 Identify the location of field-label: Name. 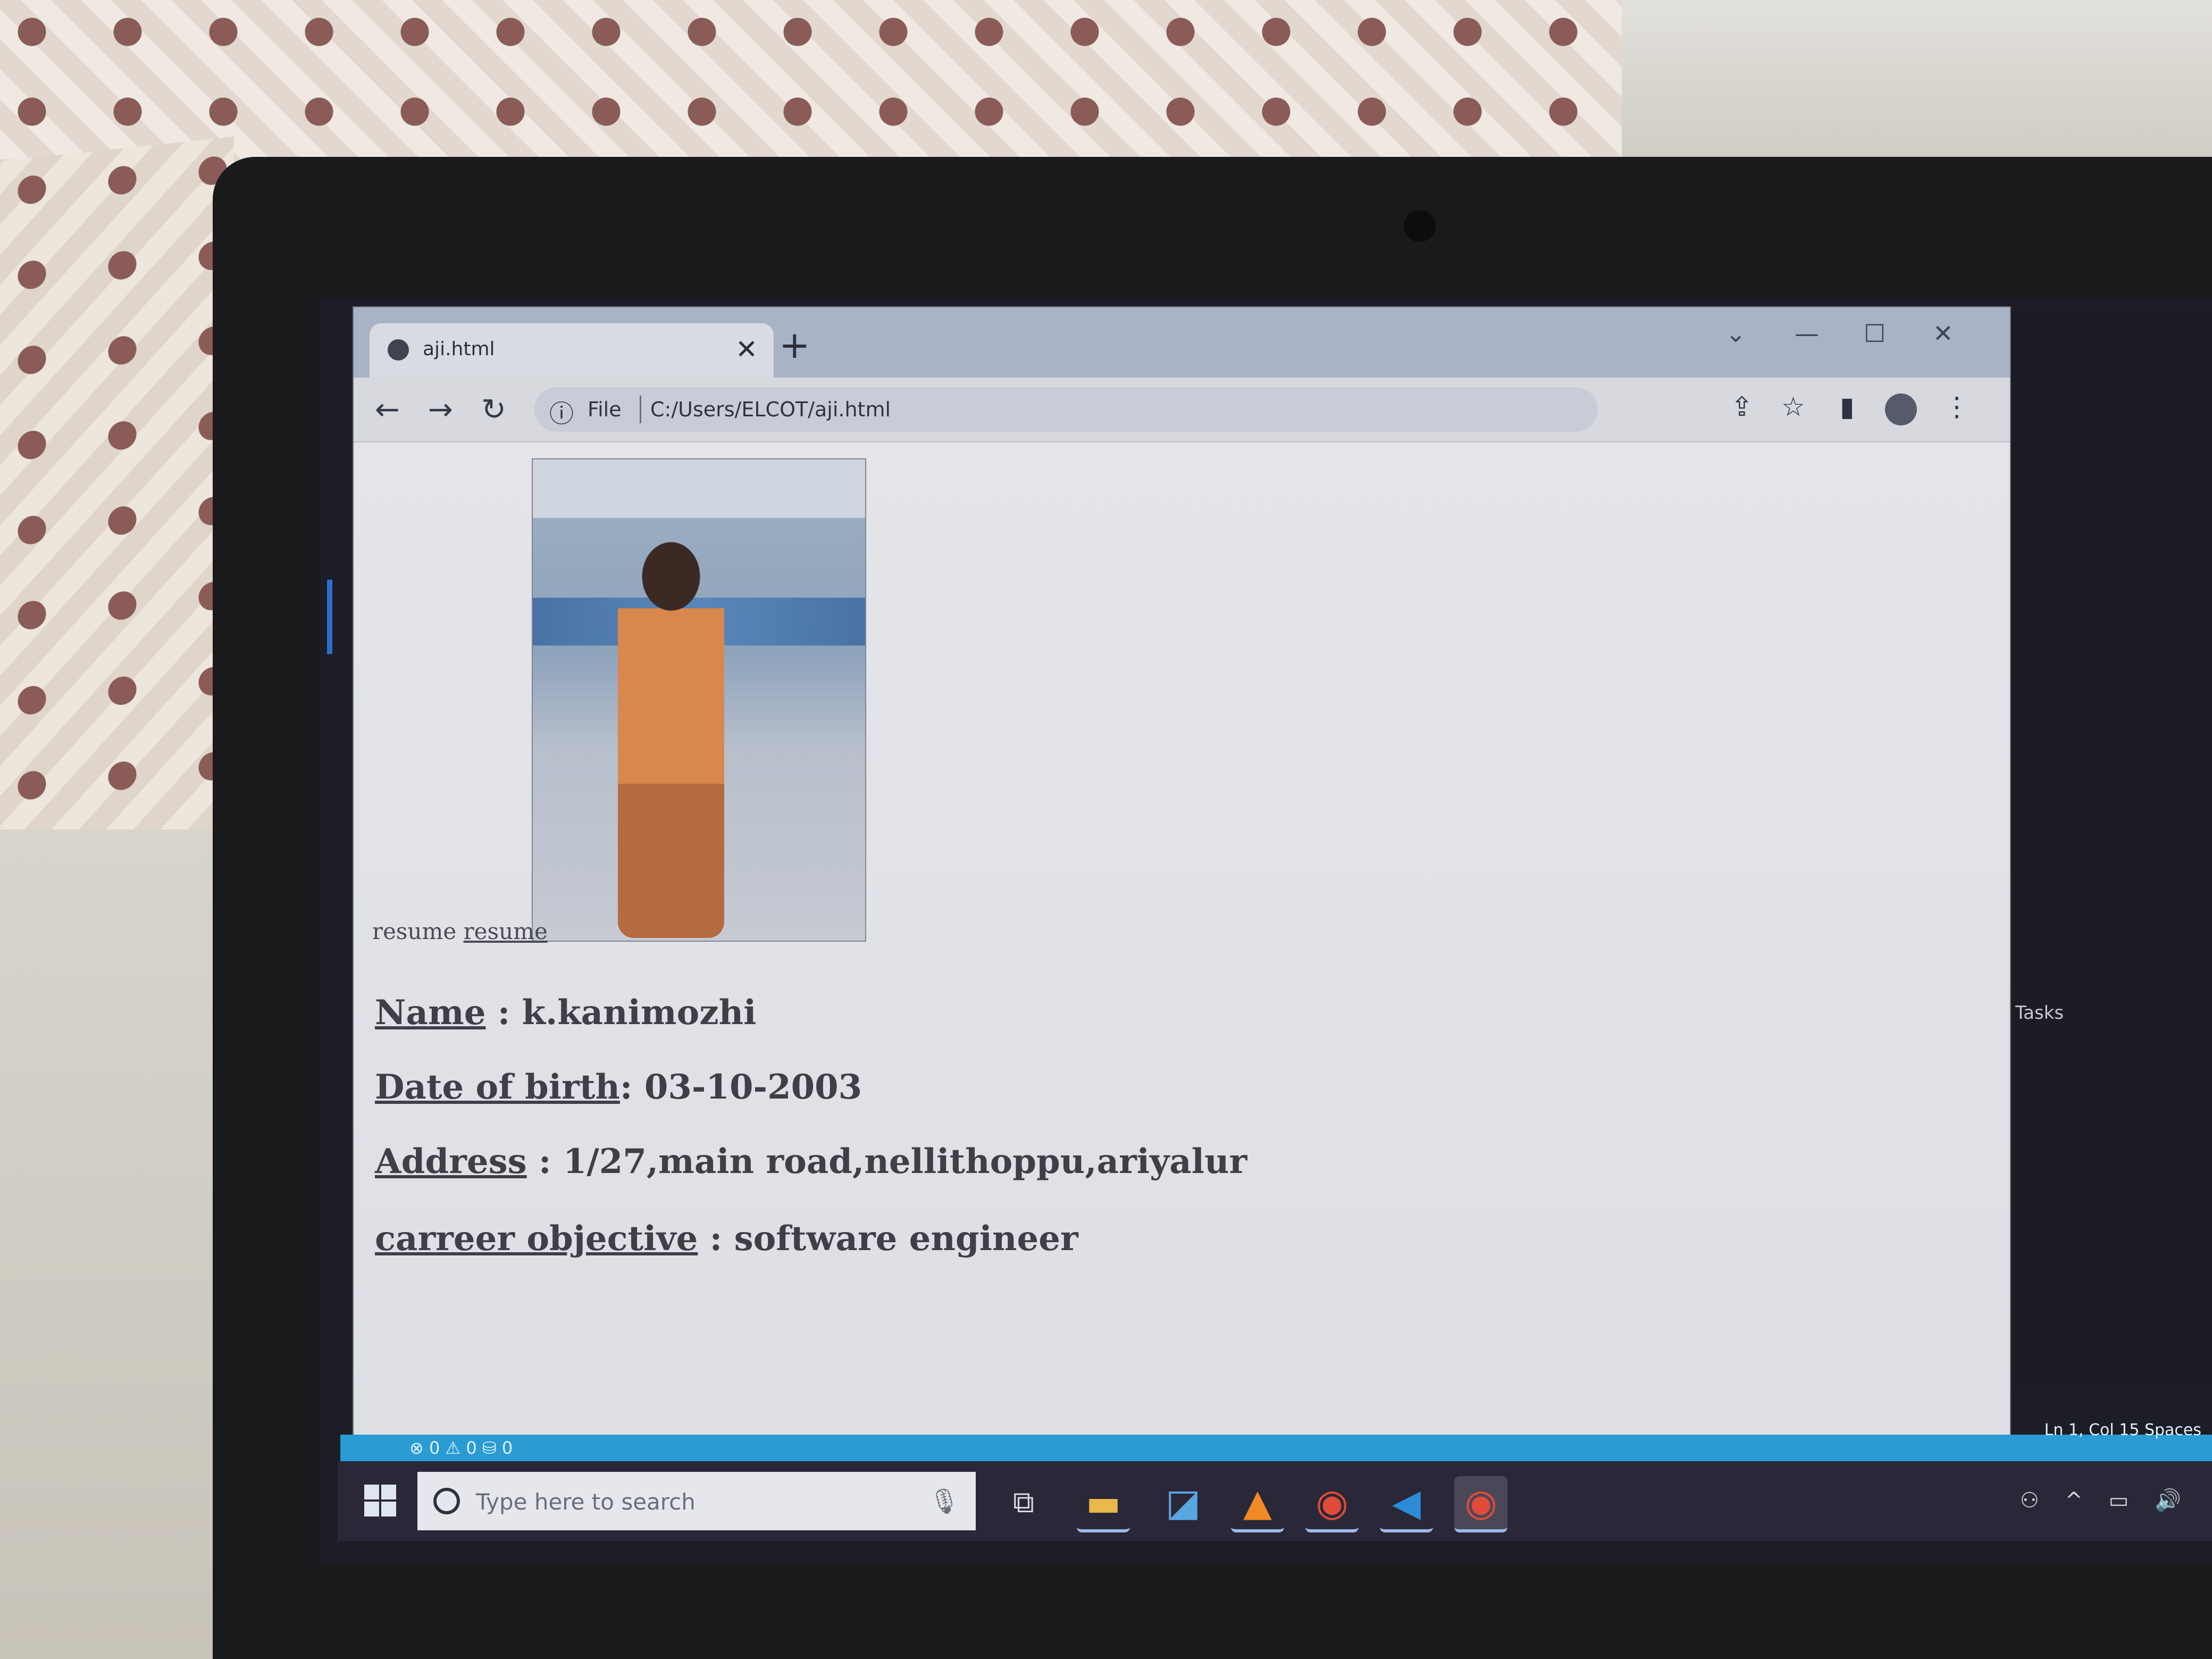
(430, 1013).